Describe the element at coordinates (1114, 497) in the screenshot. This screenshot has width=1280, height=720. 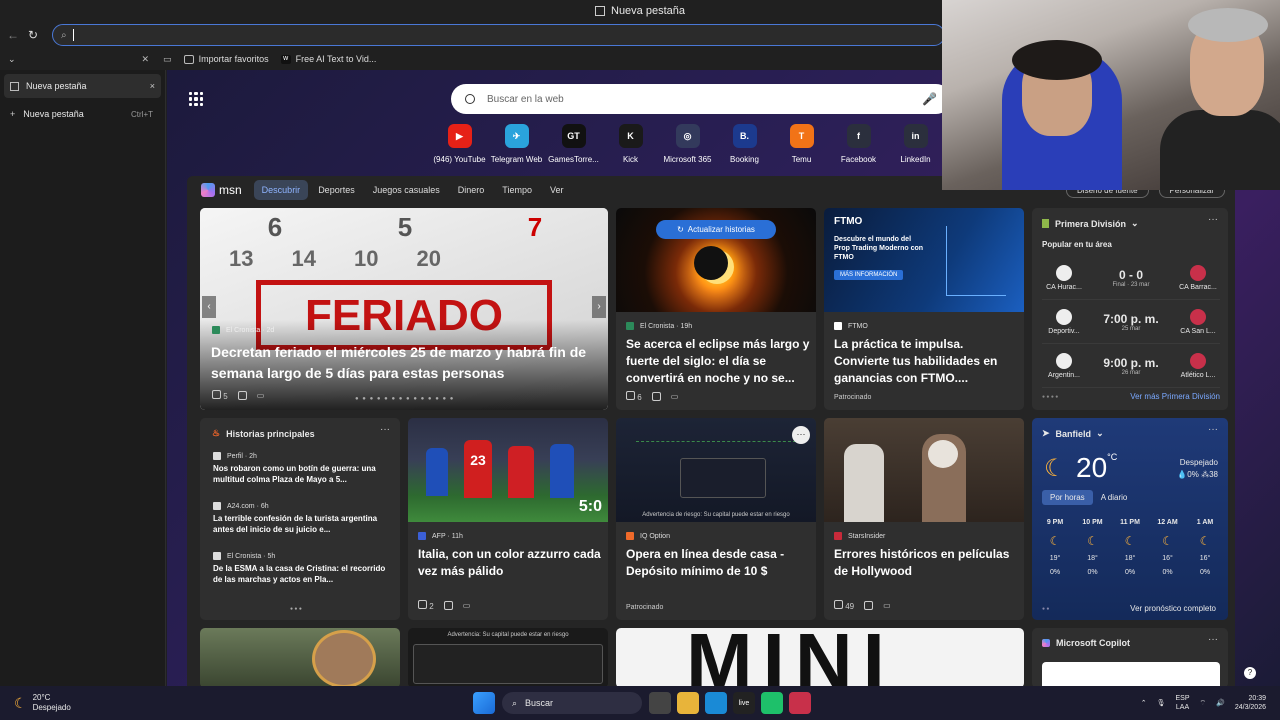
I see `tab-daily: A diario` at that location.